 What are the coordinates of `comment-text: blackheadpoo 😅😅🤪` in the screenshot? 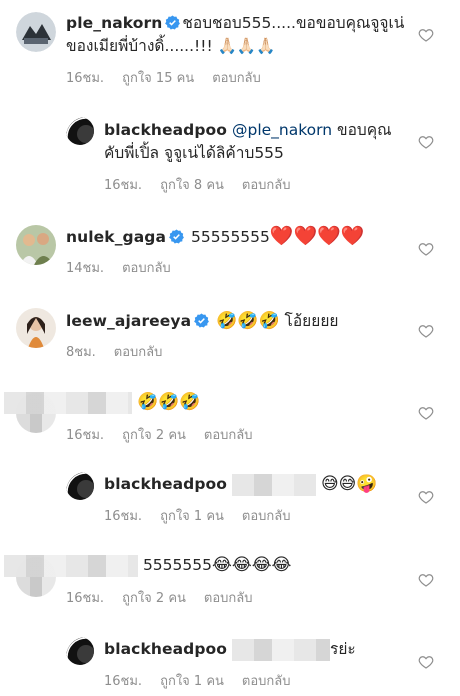 It's located at (264, 484).